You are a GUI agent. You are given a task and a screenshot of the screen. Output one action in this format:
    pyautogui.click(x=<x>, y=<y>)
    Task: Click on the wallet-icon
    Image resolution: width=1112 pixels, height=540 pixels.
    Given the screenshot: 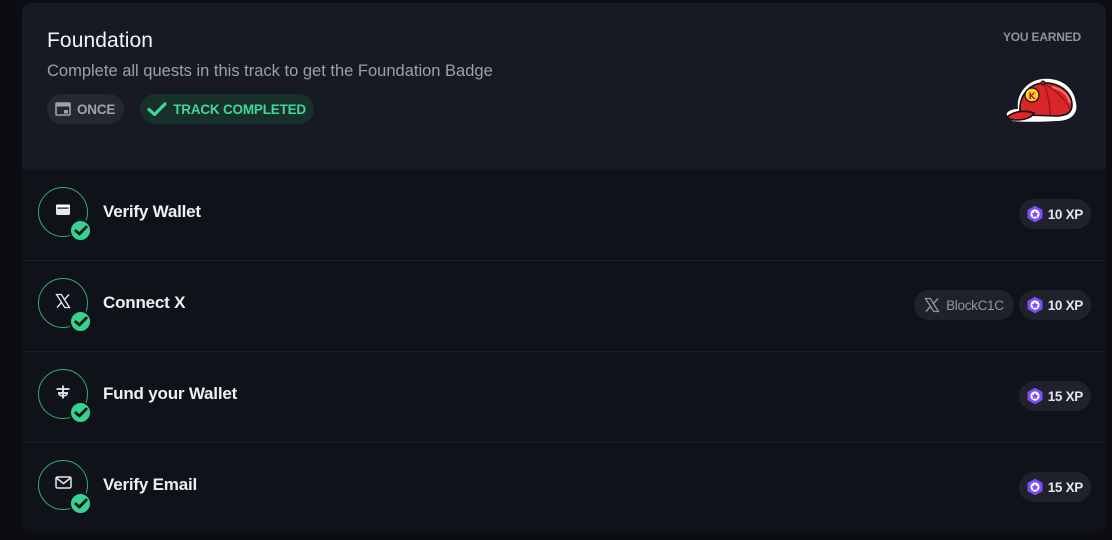 What is the action you would take?
    pyautogui.click(x=63, y=212)
    